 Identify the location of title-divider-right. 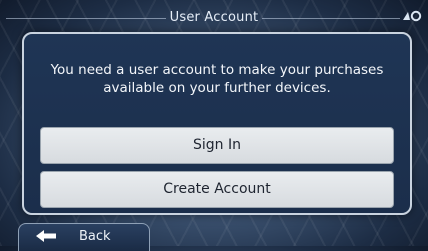
(331, 18).